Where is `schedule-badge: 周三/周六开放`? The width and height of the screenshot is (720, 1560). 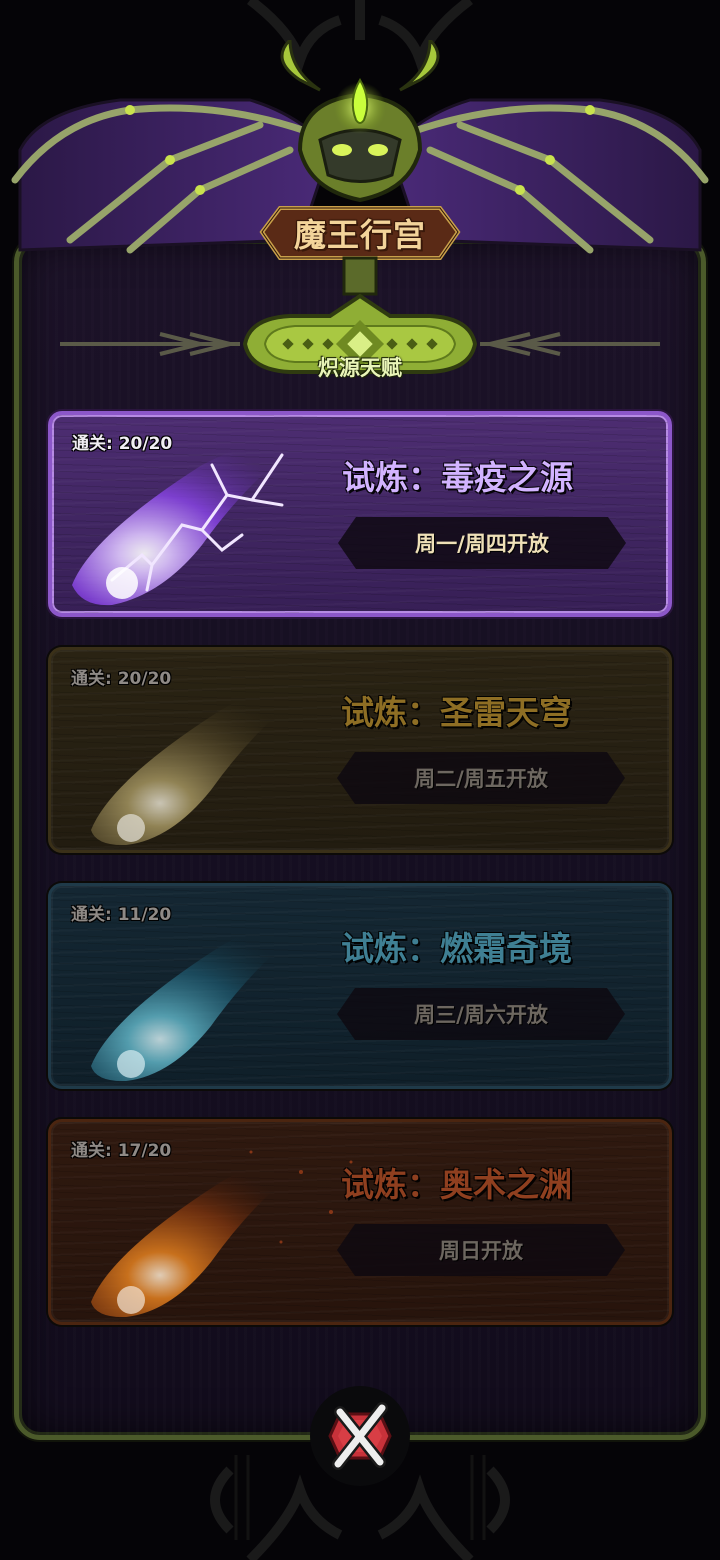 schedule-badge: 周三/周六开放 is located at coordinates (481, 1014).